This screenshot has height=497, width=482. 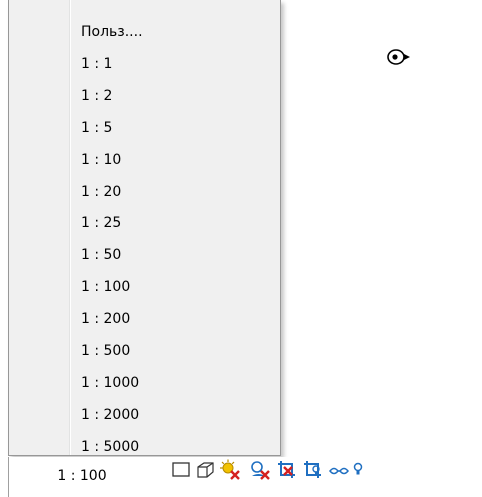 What do you see at coordinates (174, 223) in the screenshot?
I see `scale-menu-item: 1 : 25` at bounding box center [174, 223].